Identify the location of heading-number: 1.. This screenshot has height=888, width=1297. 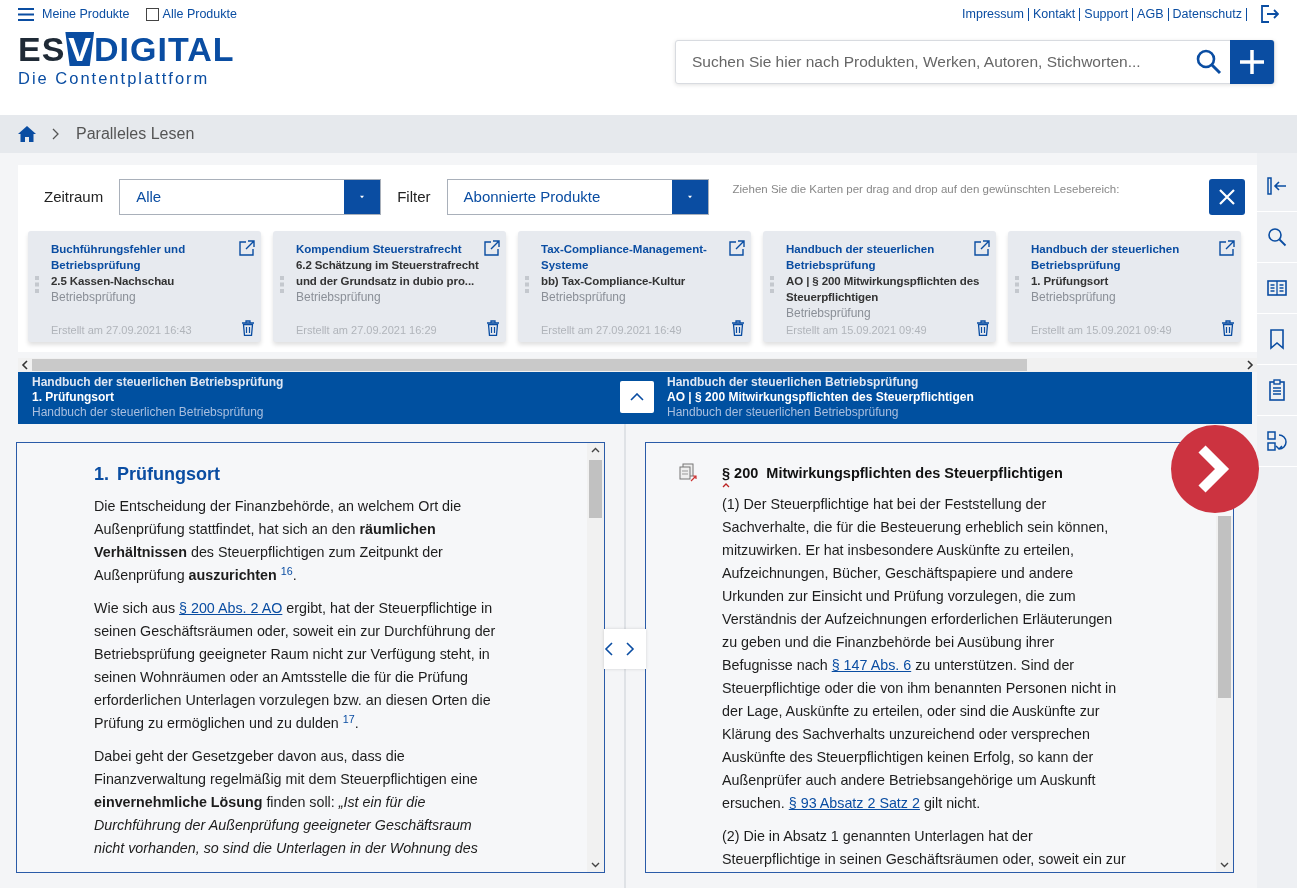
(101, 474).